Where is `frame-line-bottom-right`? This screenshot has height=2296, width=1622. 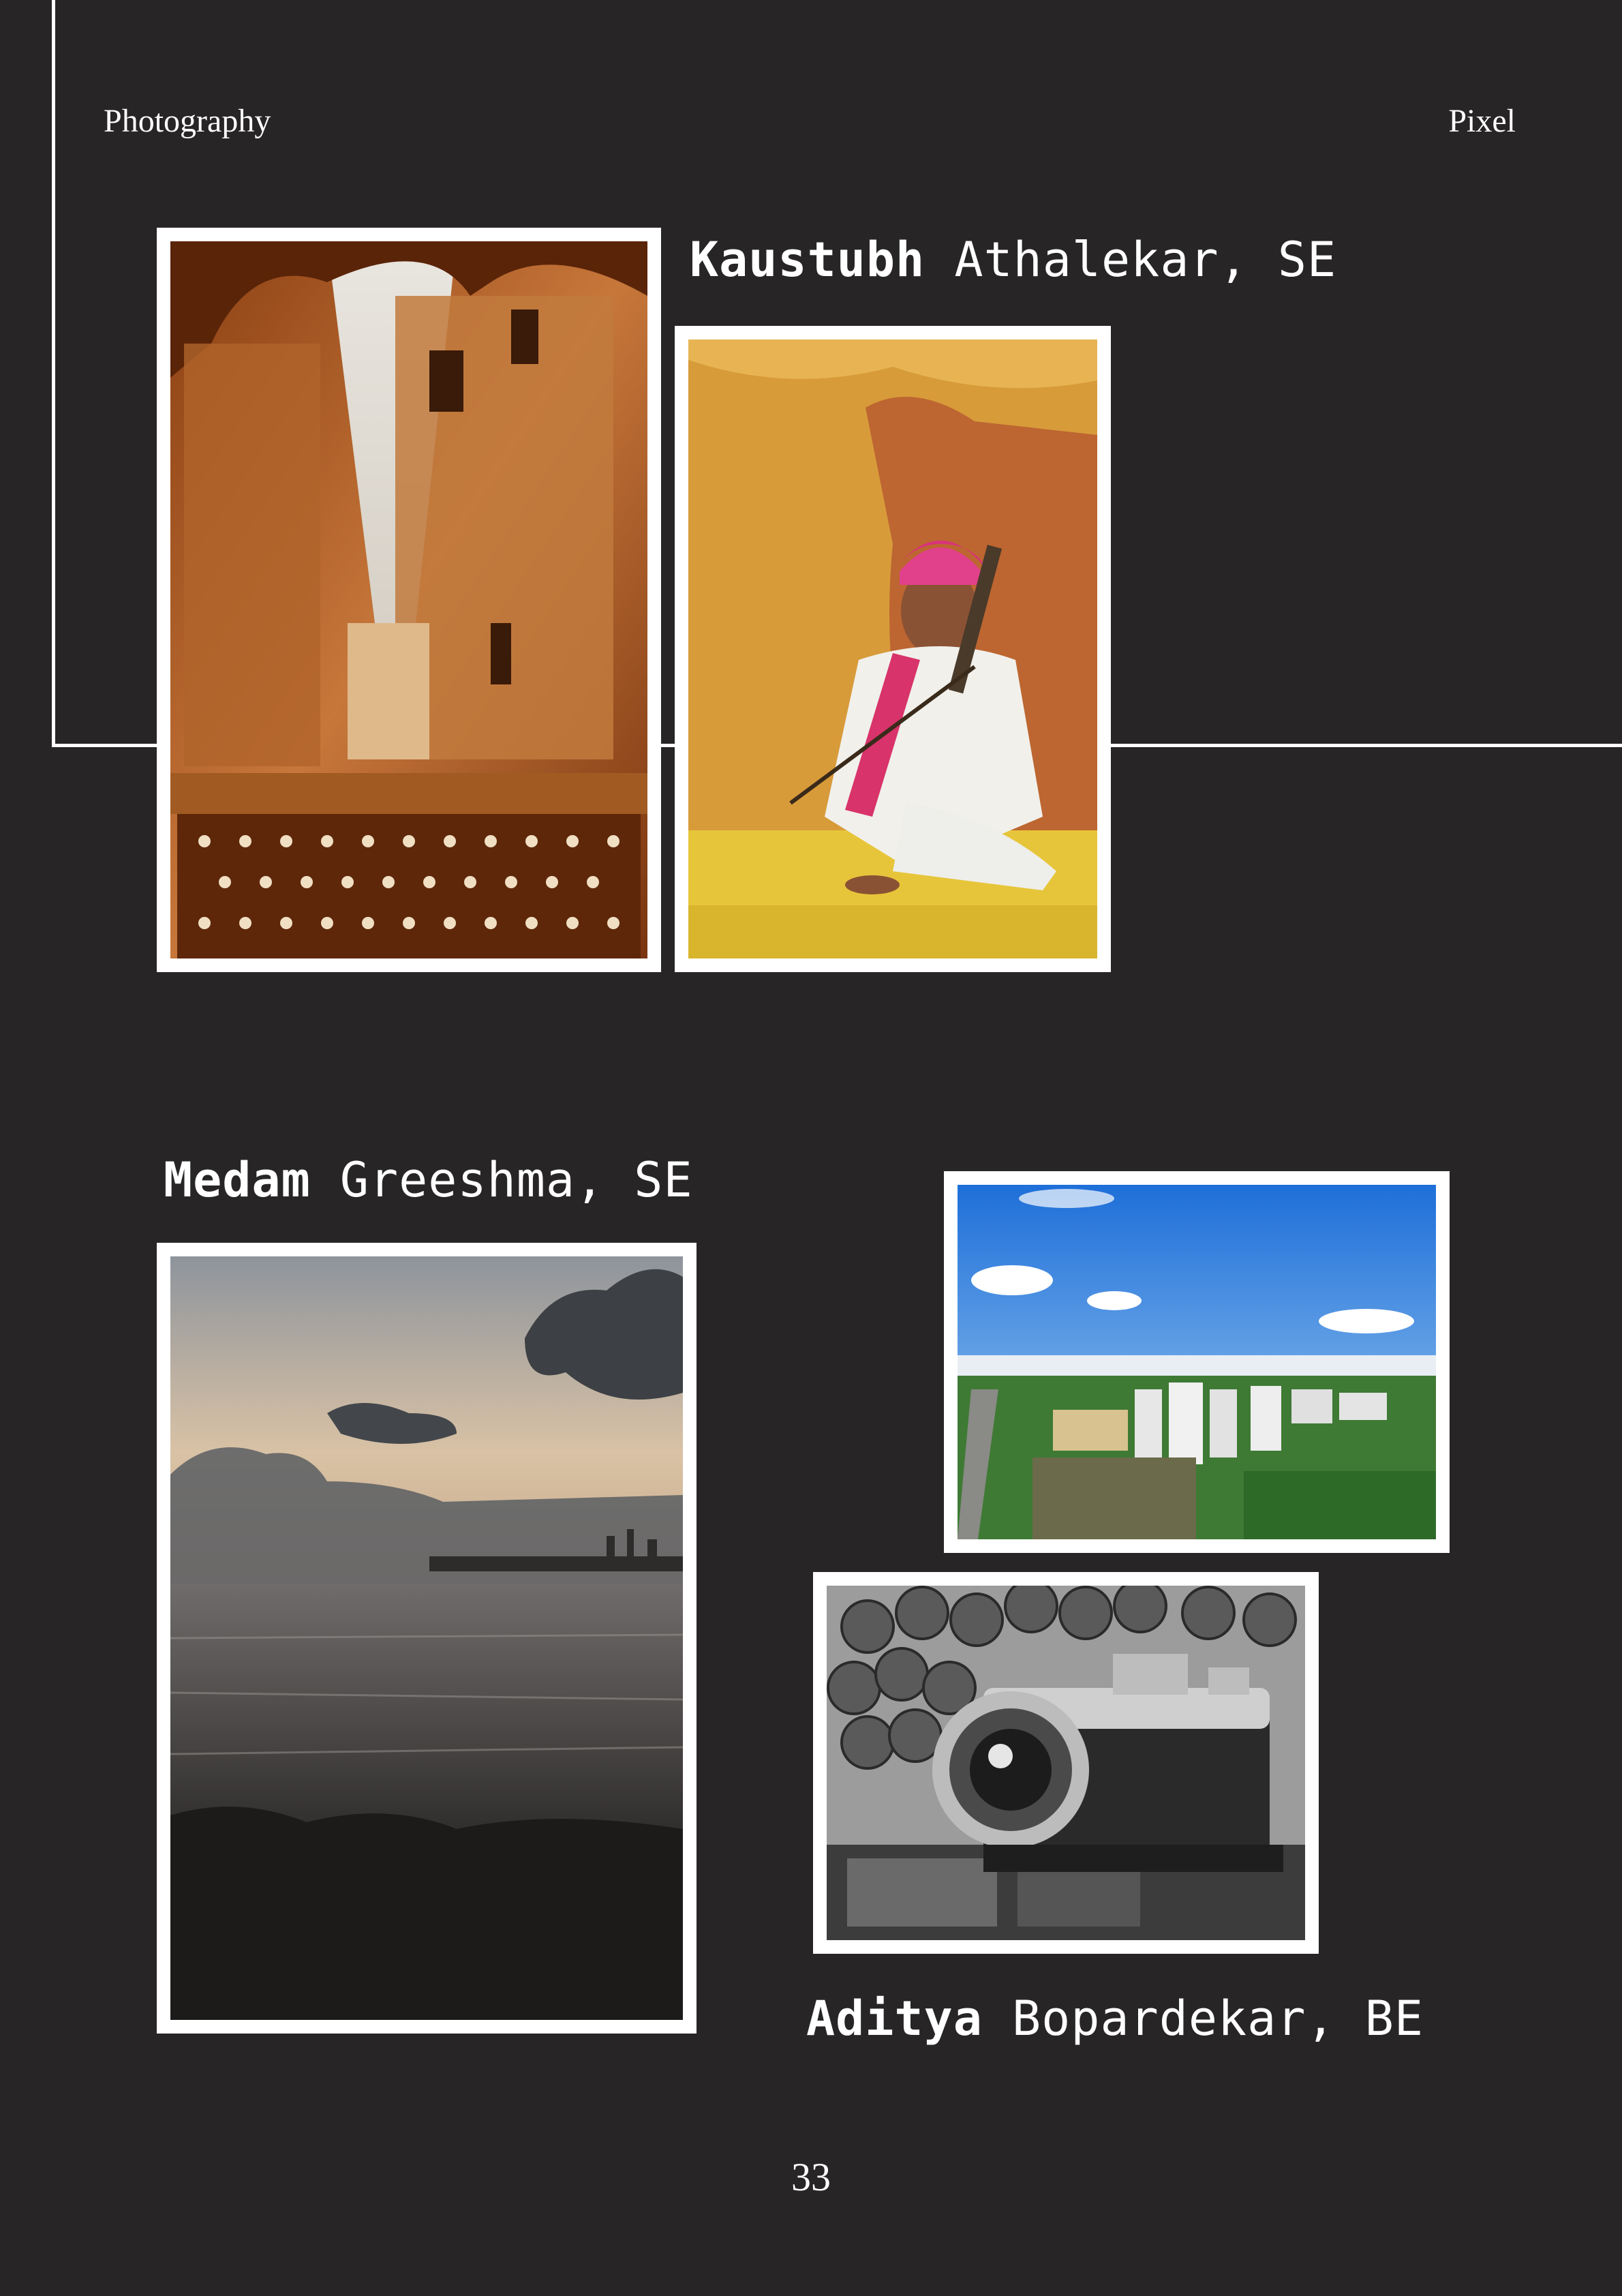
frame-line-bottom-right is located at coordinates (1364, 745).